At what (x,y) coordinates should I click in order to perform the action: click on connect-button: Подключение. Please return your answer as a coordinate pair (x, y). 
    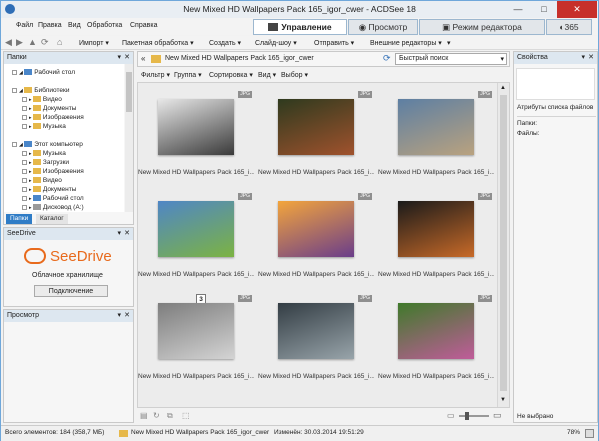
    Looking at the image, I should click on (71, 291).